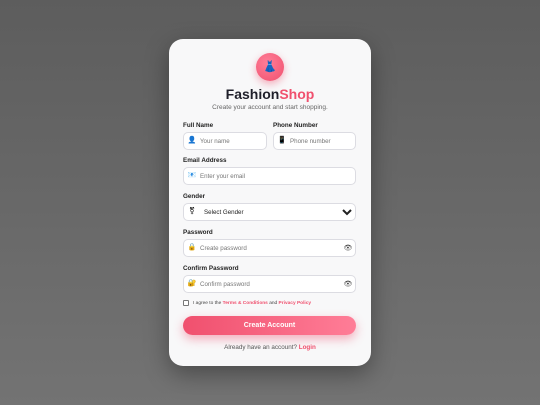 The image size is (540, 405). I want to click on privacy-link: Privacy Policy, so click(295, 303).